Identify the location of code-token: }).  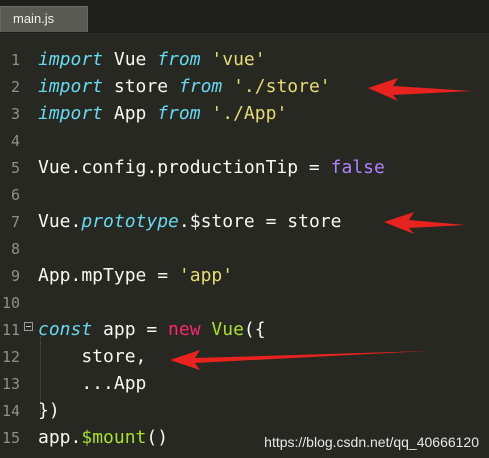
(49, 410).